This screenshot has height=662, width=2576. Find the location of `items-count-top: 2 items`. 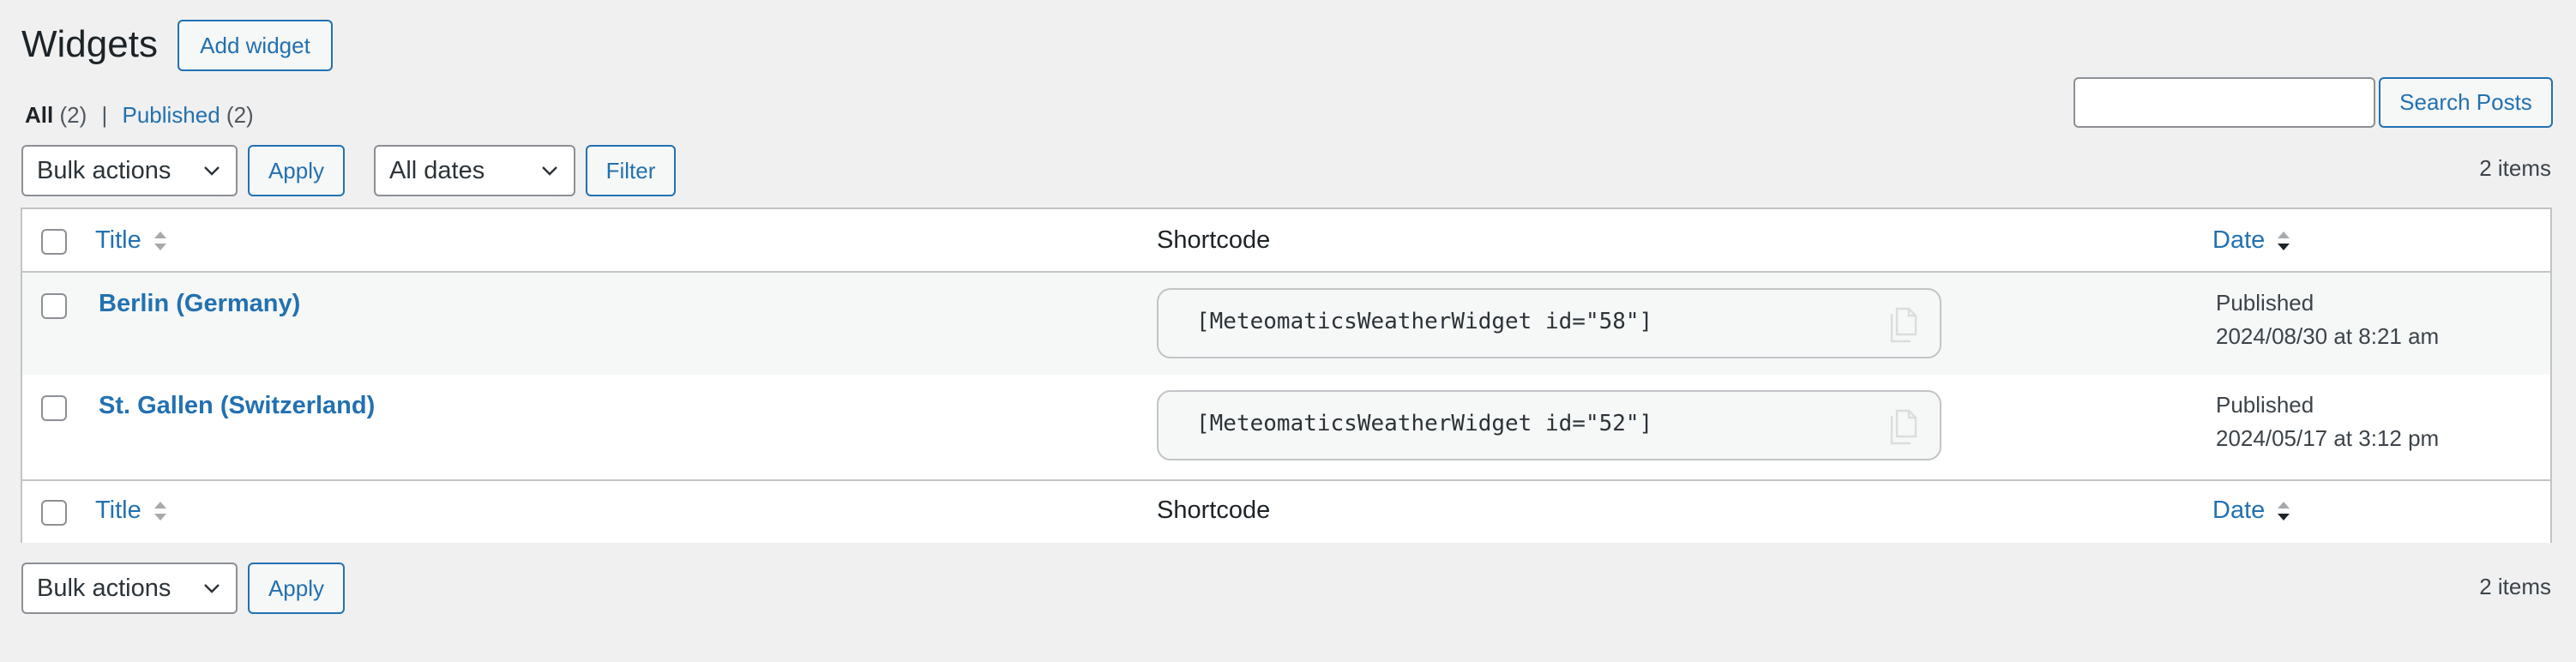

items-count-top: 2 items is located at coordinates (2515, 168).